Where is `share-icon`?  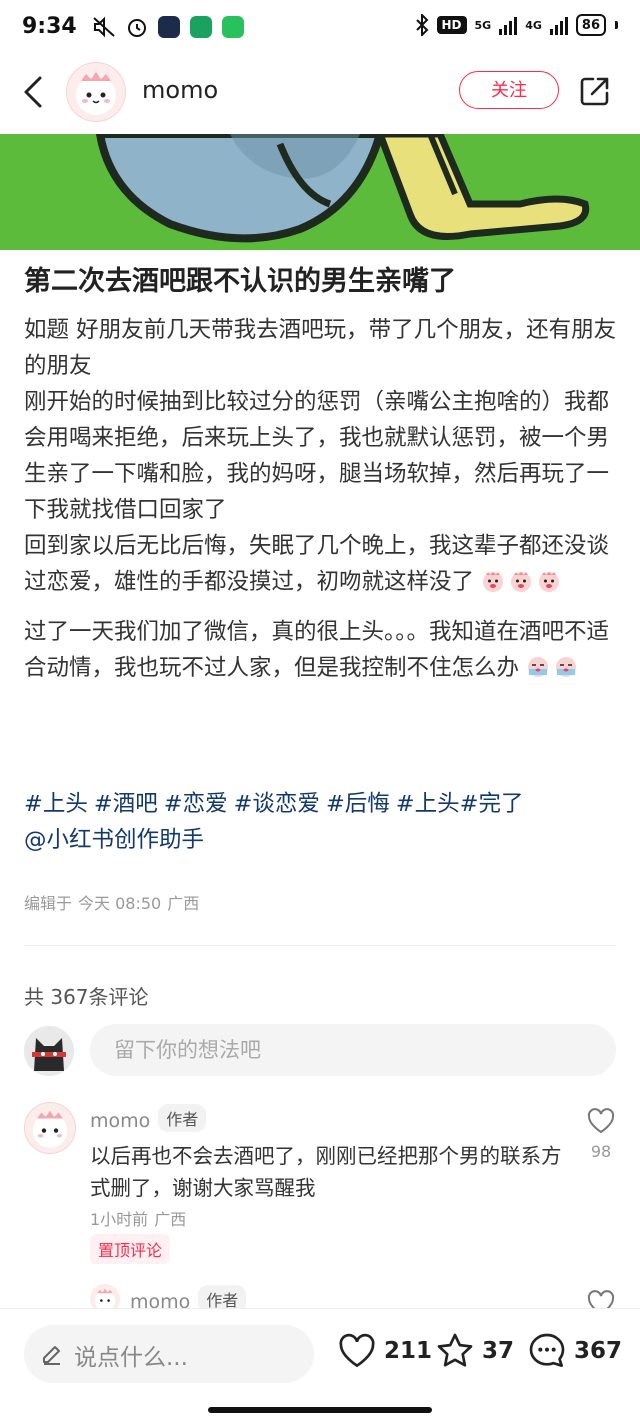 share-icon is located at coordinates (595, 91).